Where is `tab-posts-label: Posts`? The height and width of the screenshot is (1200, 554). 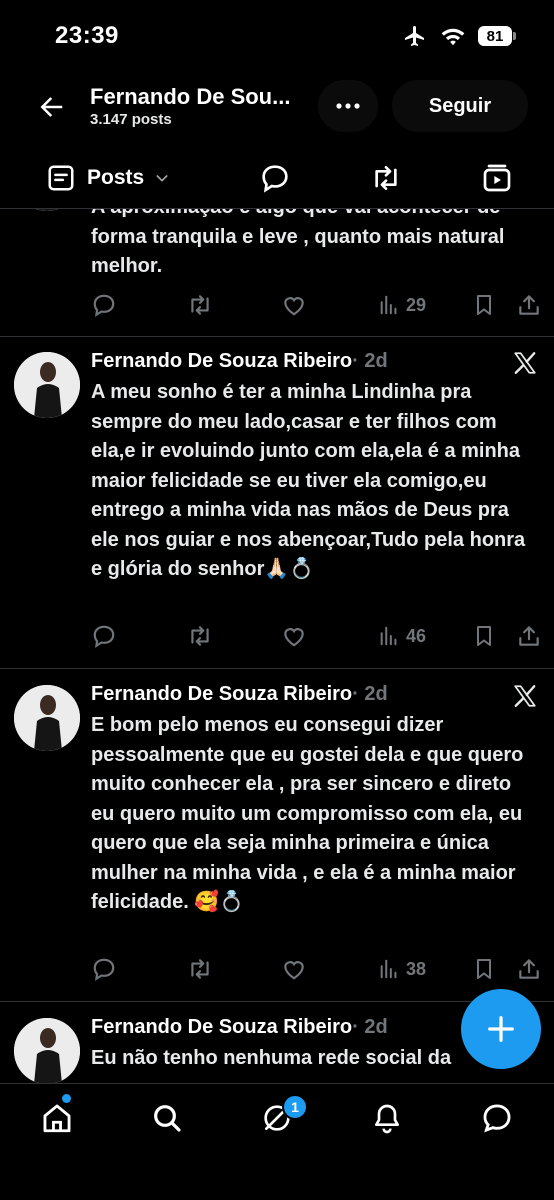
tab-posts-label: Posts is located at coordinates (116, 177).